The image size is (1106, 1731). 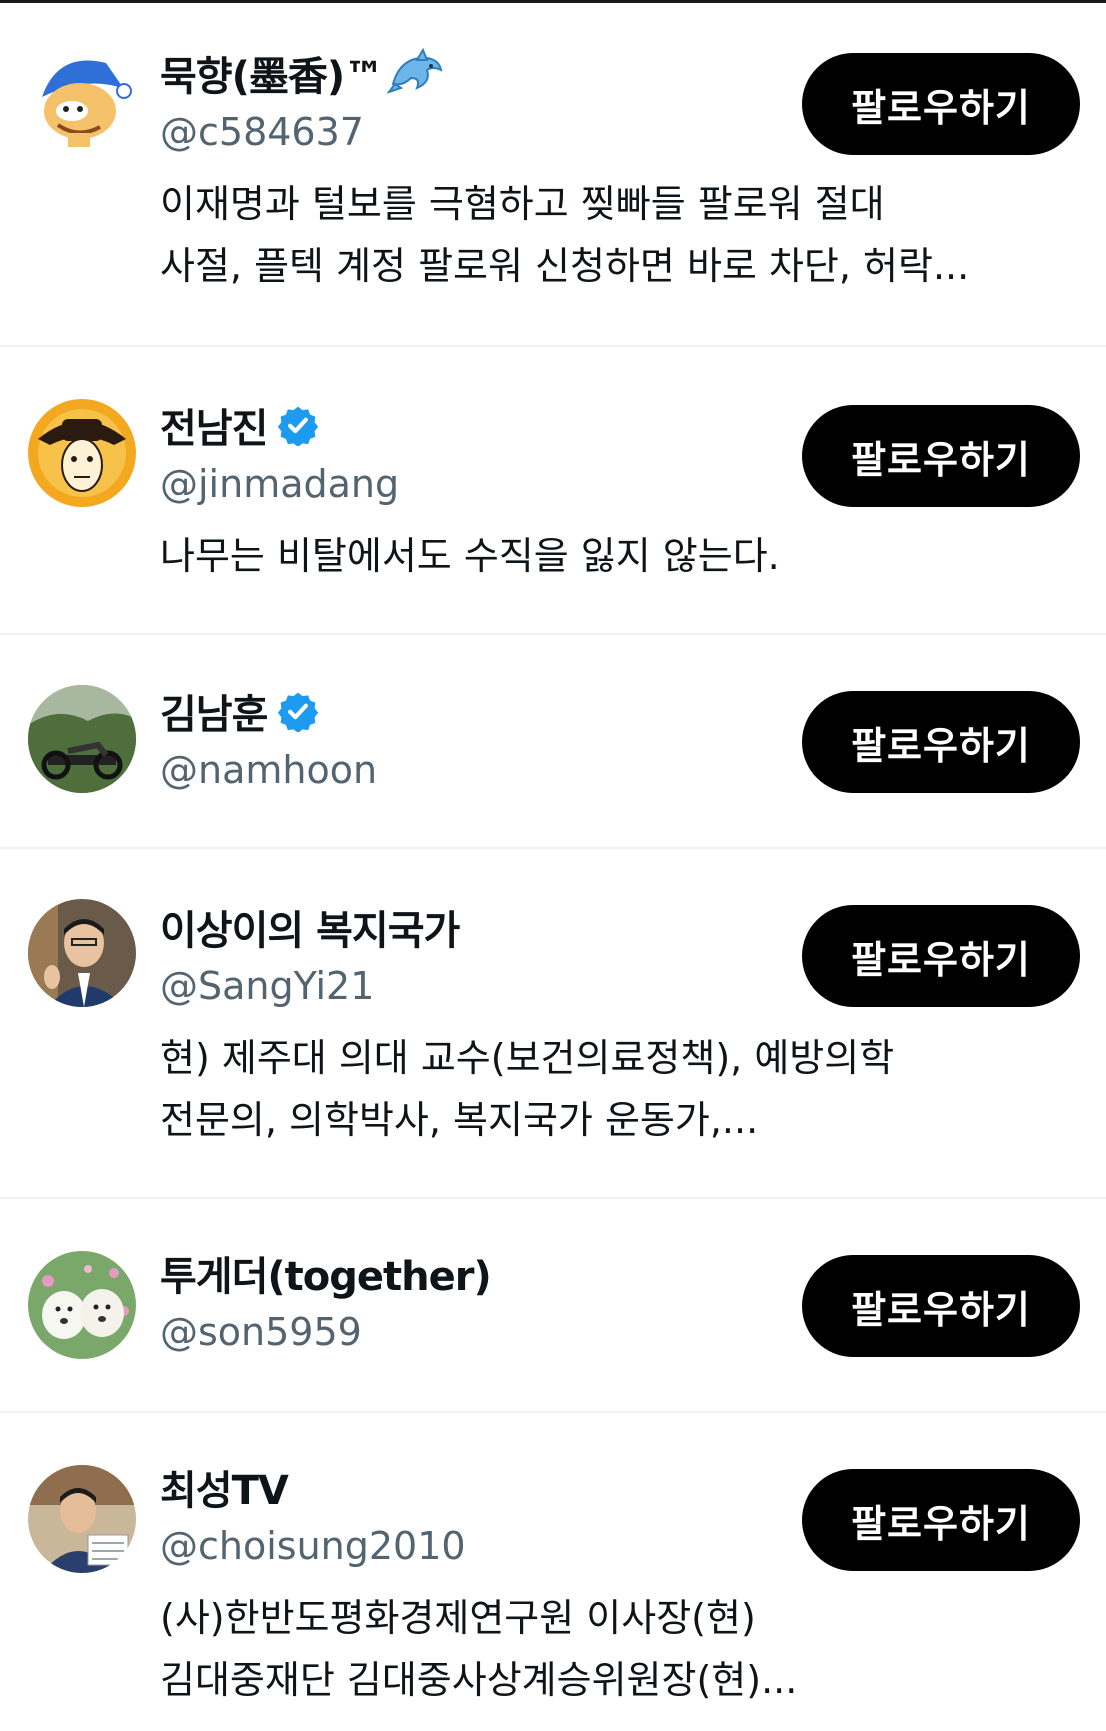 I want to click on user-row: 김남훈 @namhoon 팔로우하기, so click(x=553, y=742).